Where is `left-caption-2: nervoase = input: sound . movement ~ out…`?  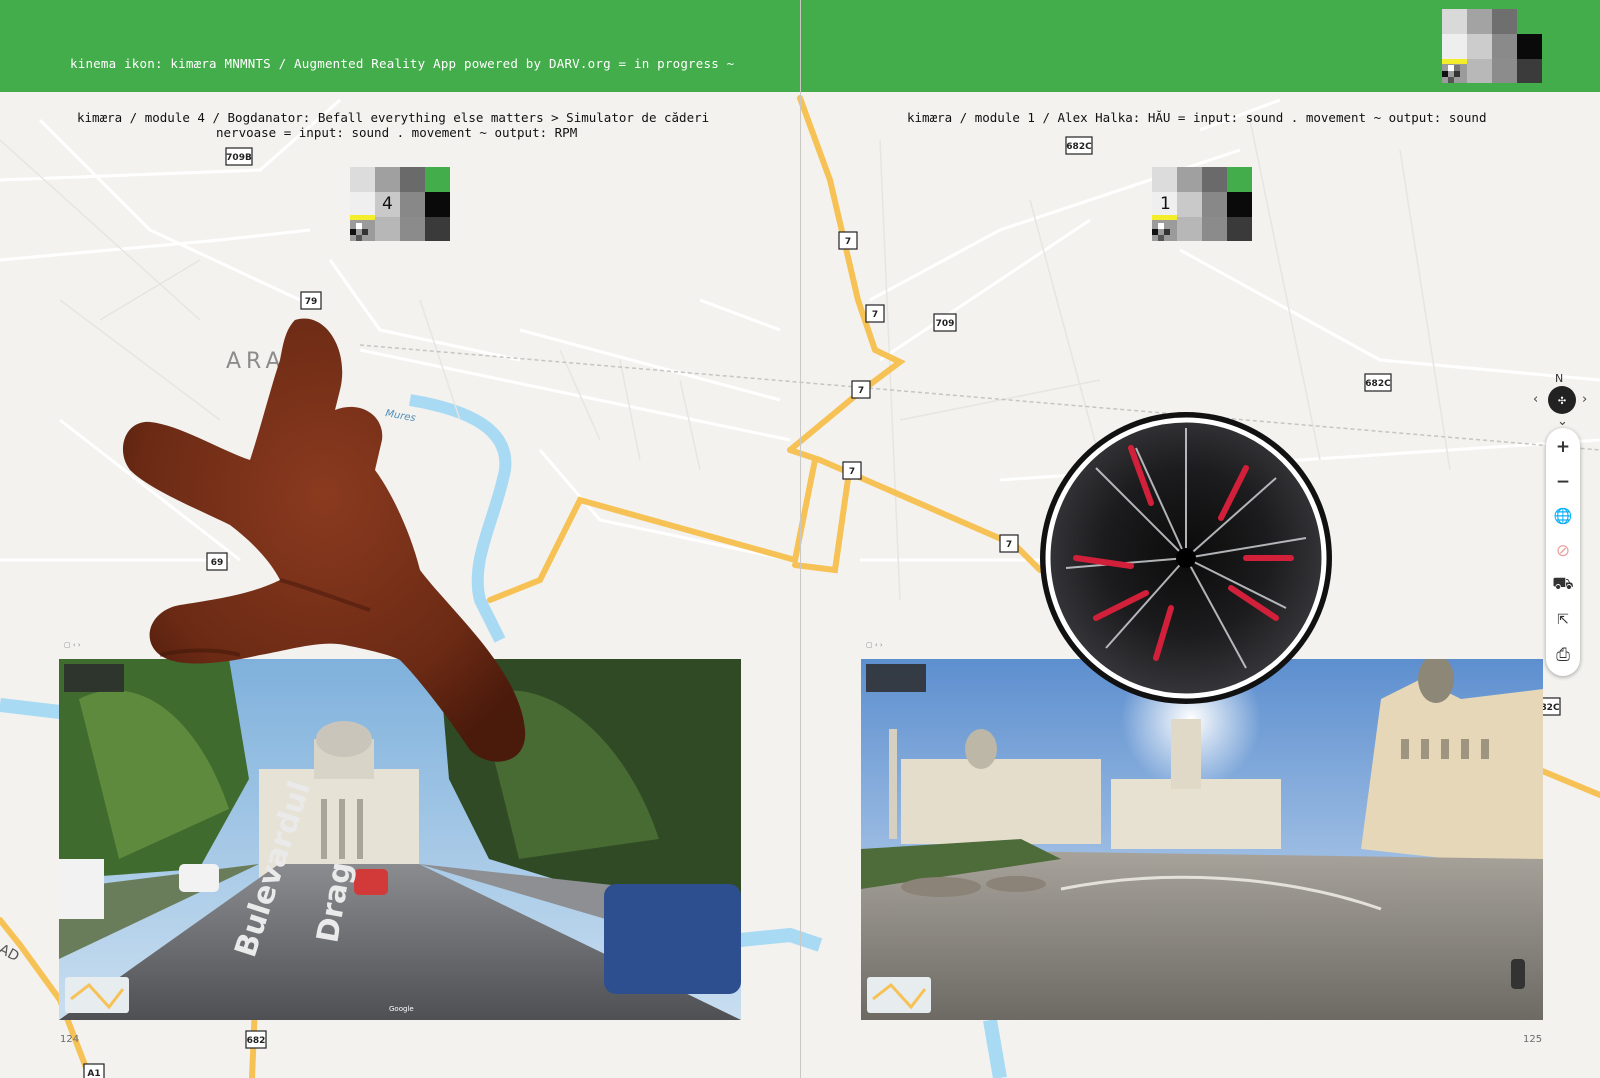
left-caption-2: nervoase = input: sound . movement ~ out… is located at coordinates (396, 132).